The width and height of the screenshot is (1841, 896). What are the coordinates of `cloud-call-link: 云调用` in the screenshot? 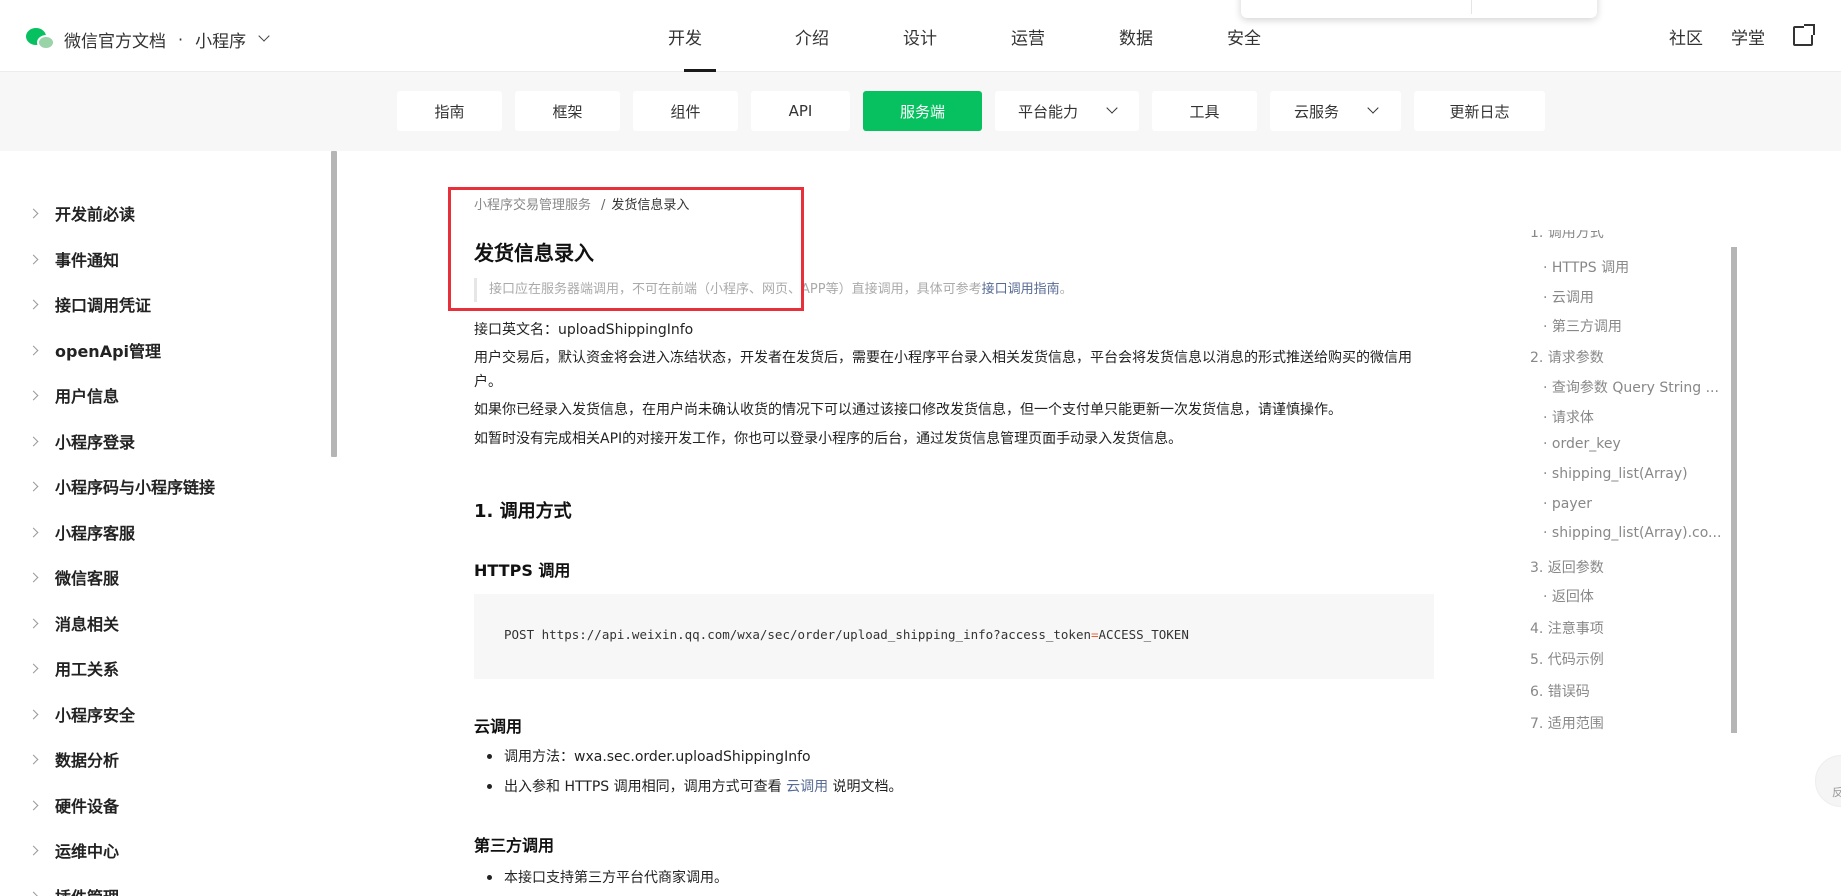 It's located at (807, 787).